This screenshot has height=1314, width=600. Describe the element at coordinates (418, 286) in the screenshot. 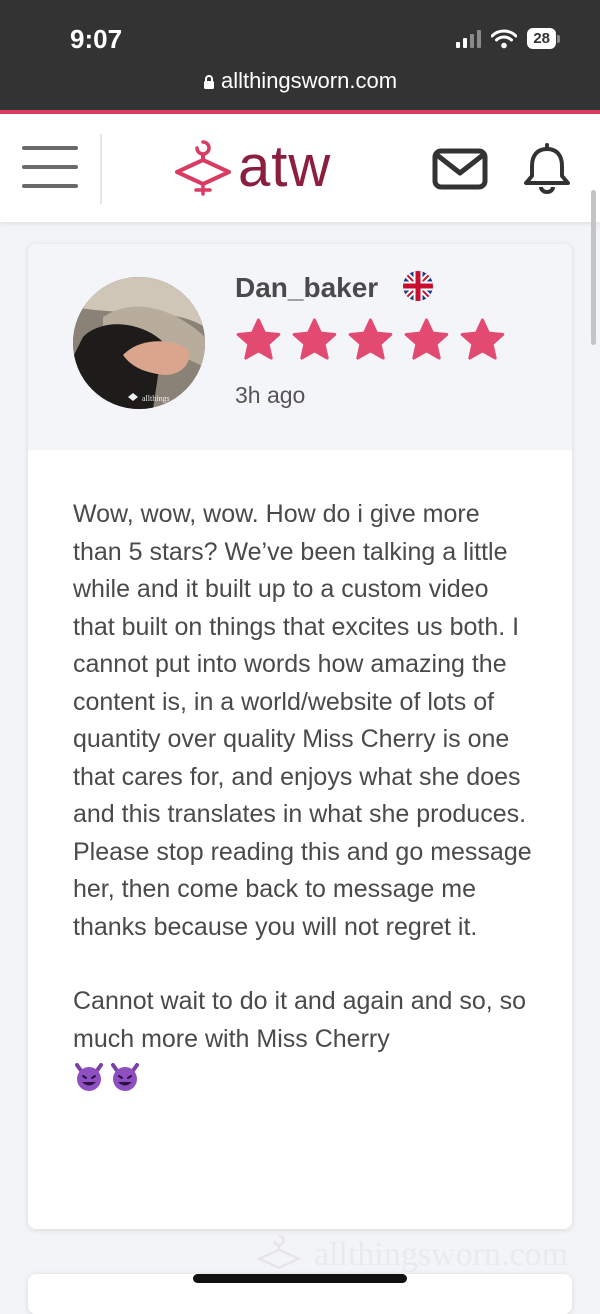

I see `uk-flag-icon` at that location.